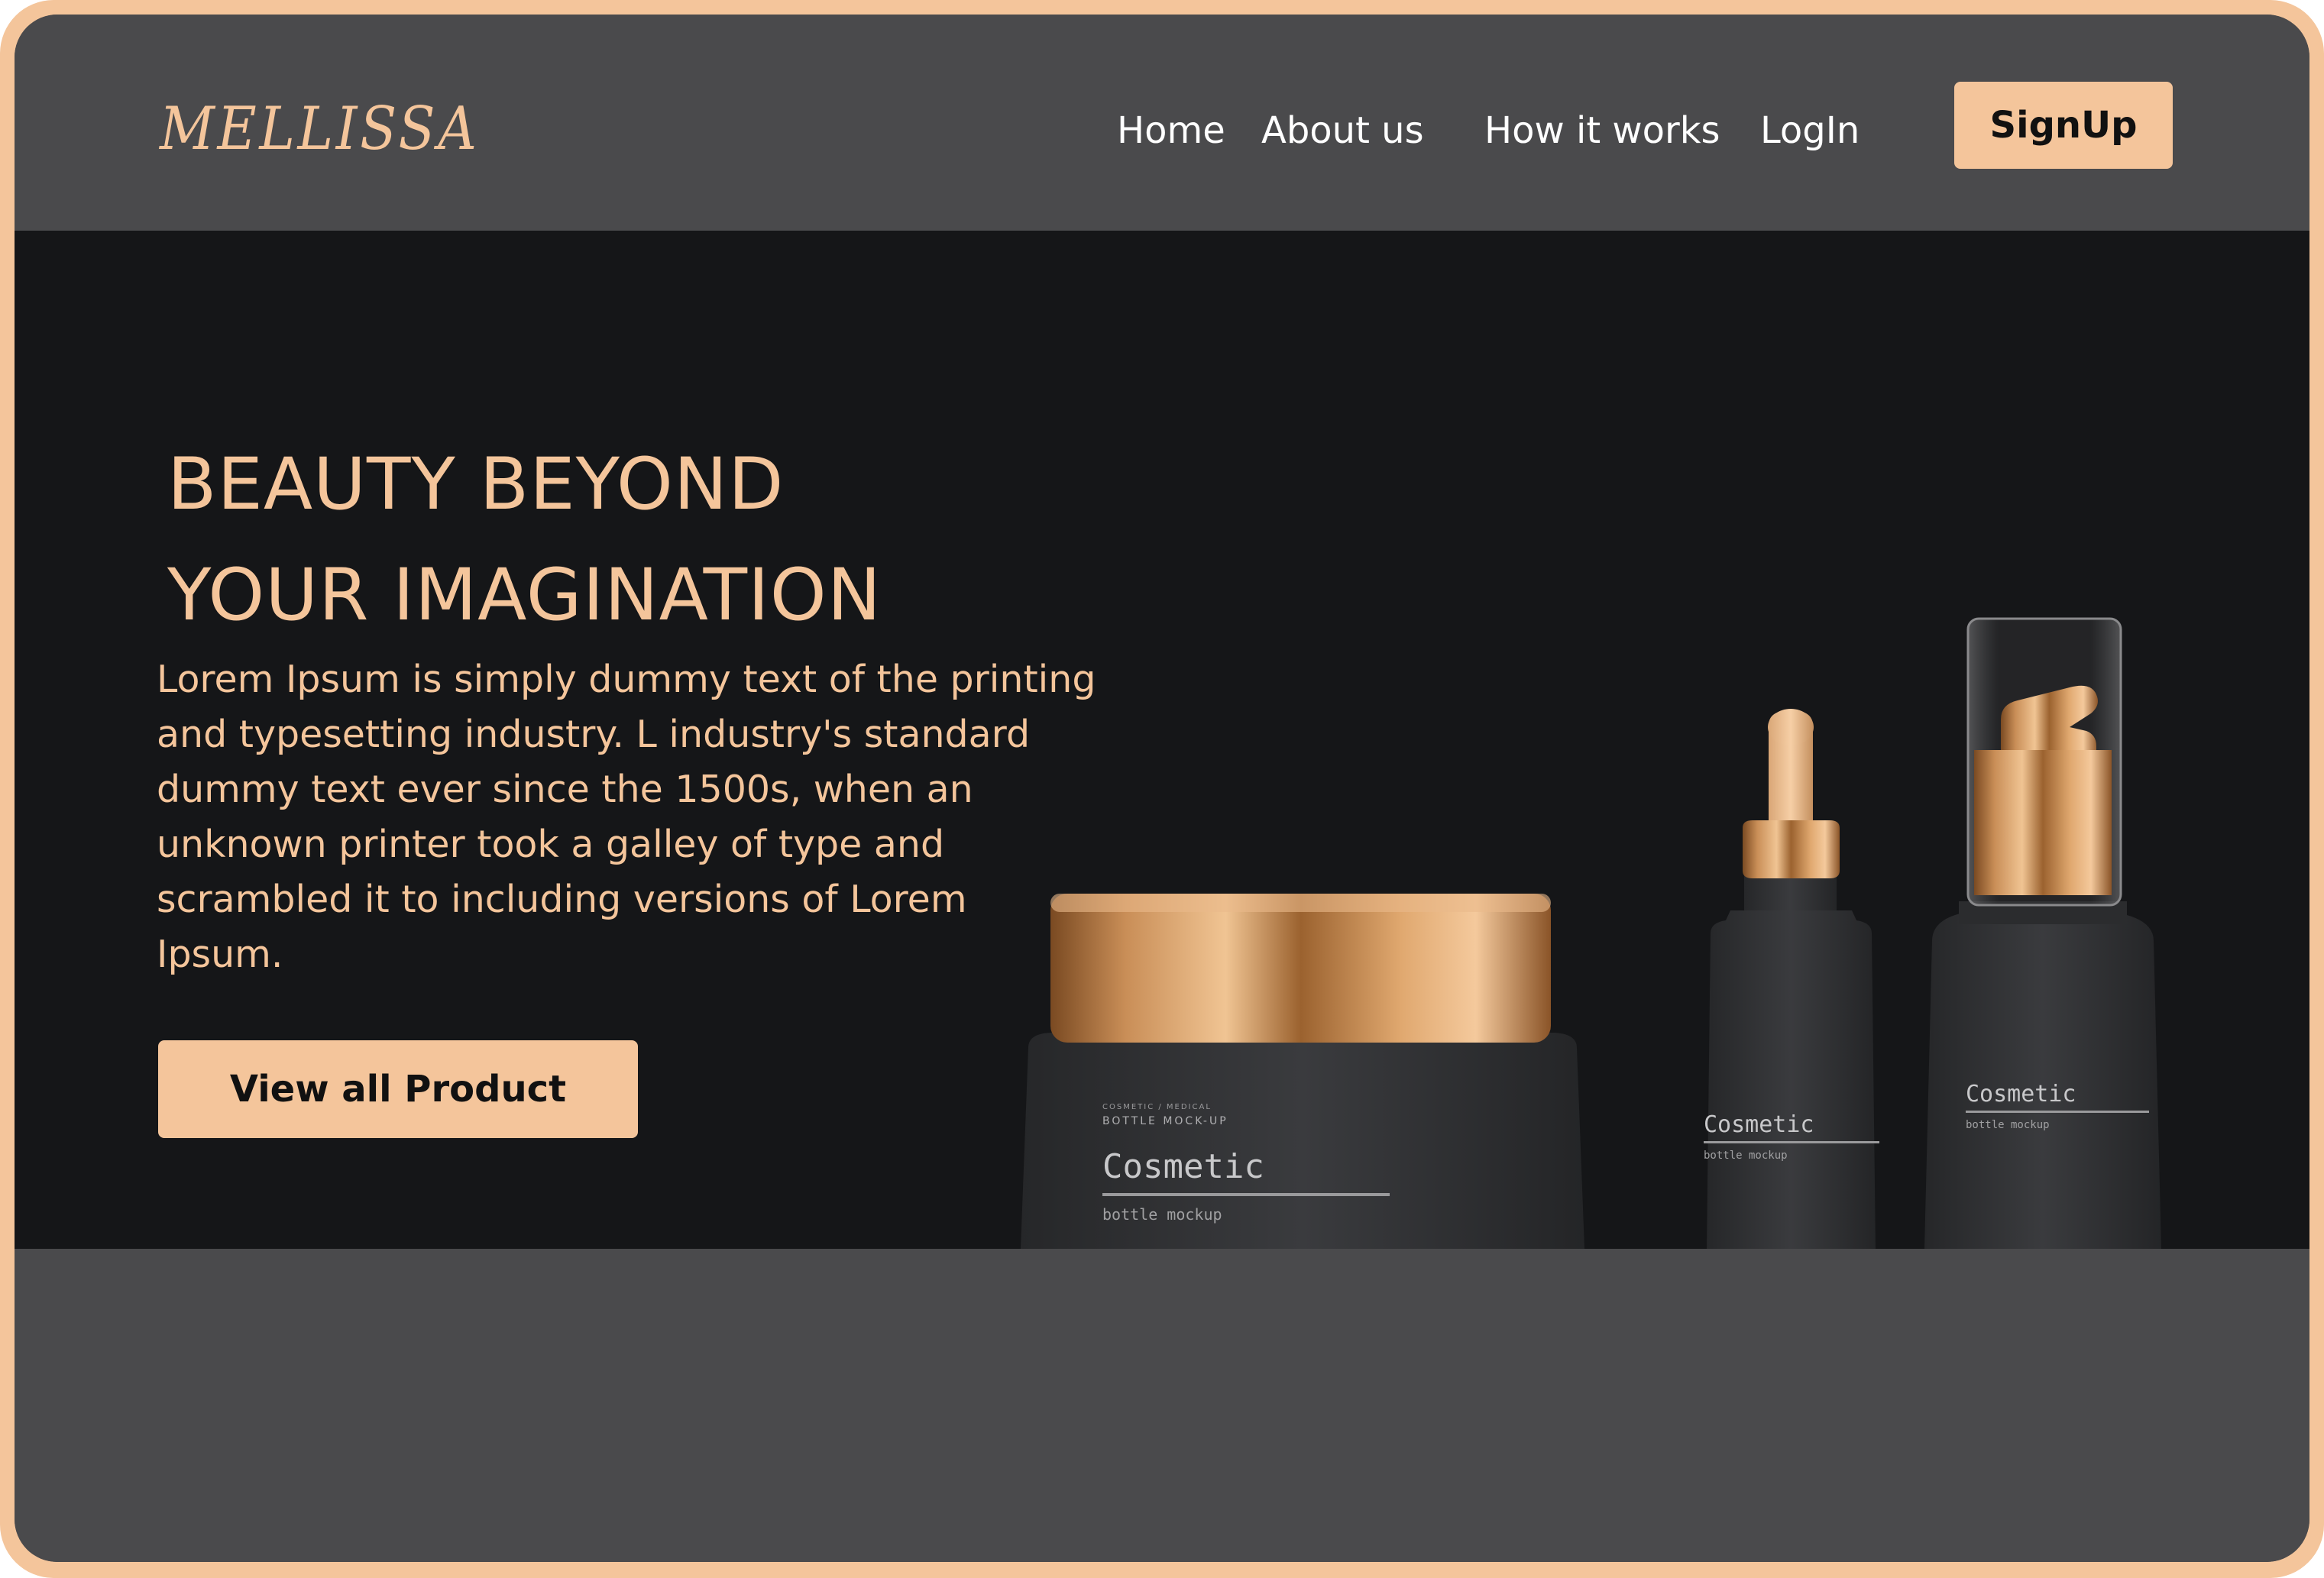 The image size is (2324, 1578). I want to click on jar-label-main: Cosmetic, so click(1183, 1166).